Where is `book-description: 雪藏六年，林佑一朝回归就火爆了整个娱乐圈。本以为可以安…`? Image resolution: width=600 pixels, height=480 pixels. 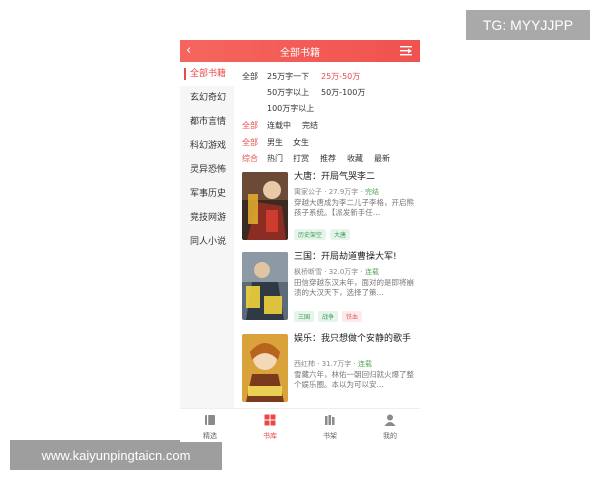
book-description: 雪藏六年，林佑一朝回归就火爆了整个娱乐圈。本以为可以安… is located at coordinates (354, 379).